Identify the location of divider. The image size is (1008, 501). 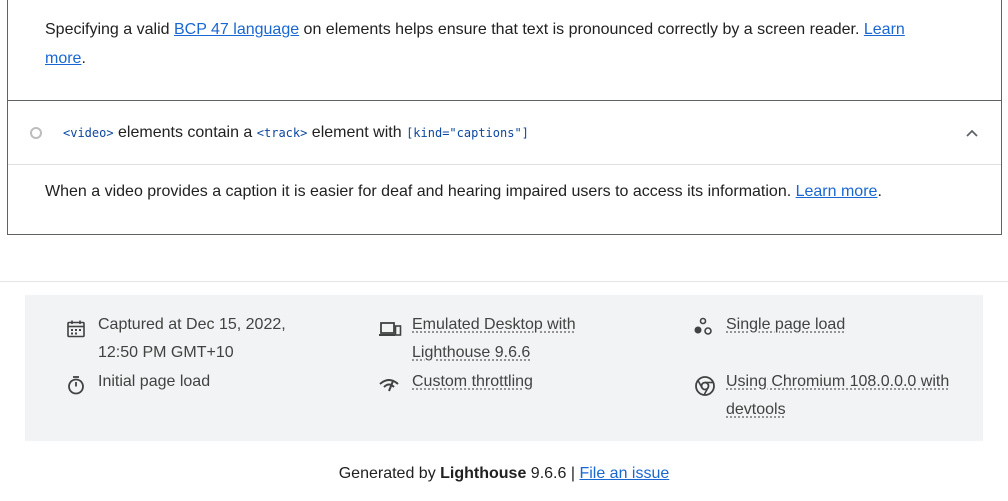
(504, 281).